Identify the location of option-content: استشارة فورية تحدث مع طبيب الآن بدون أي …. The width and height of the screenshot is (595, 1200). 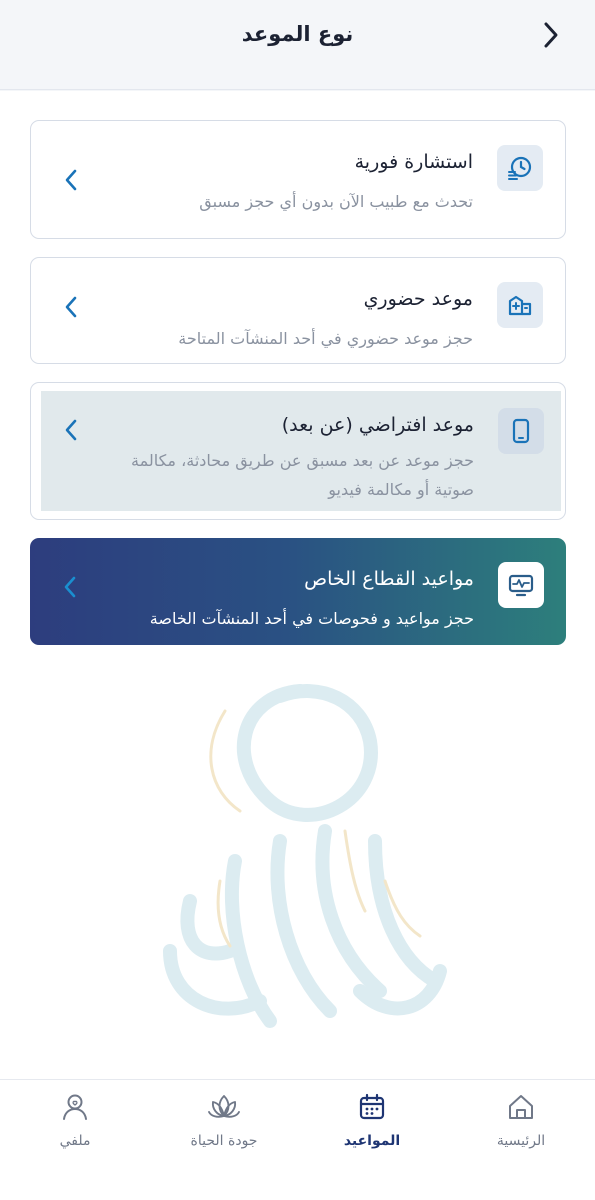
(298, 179).